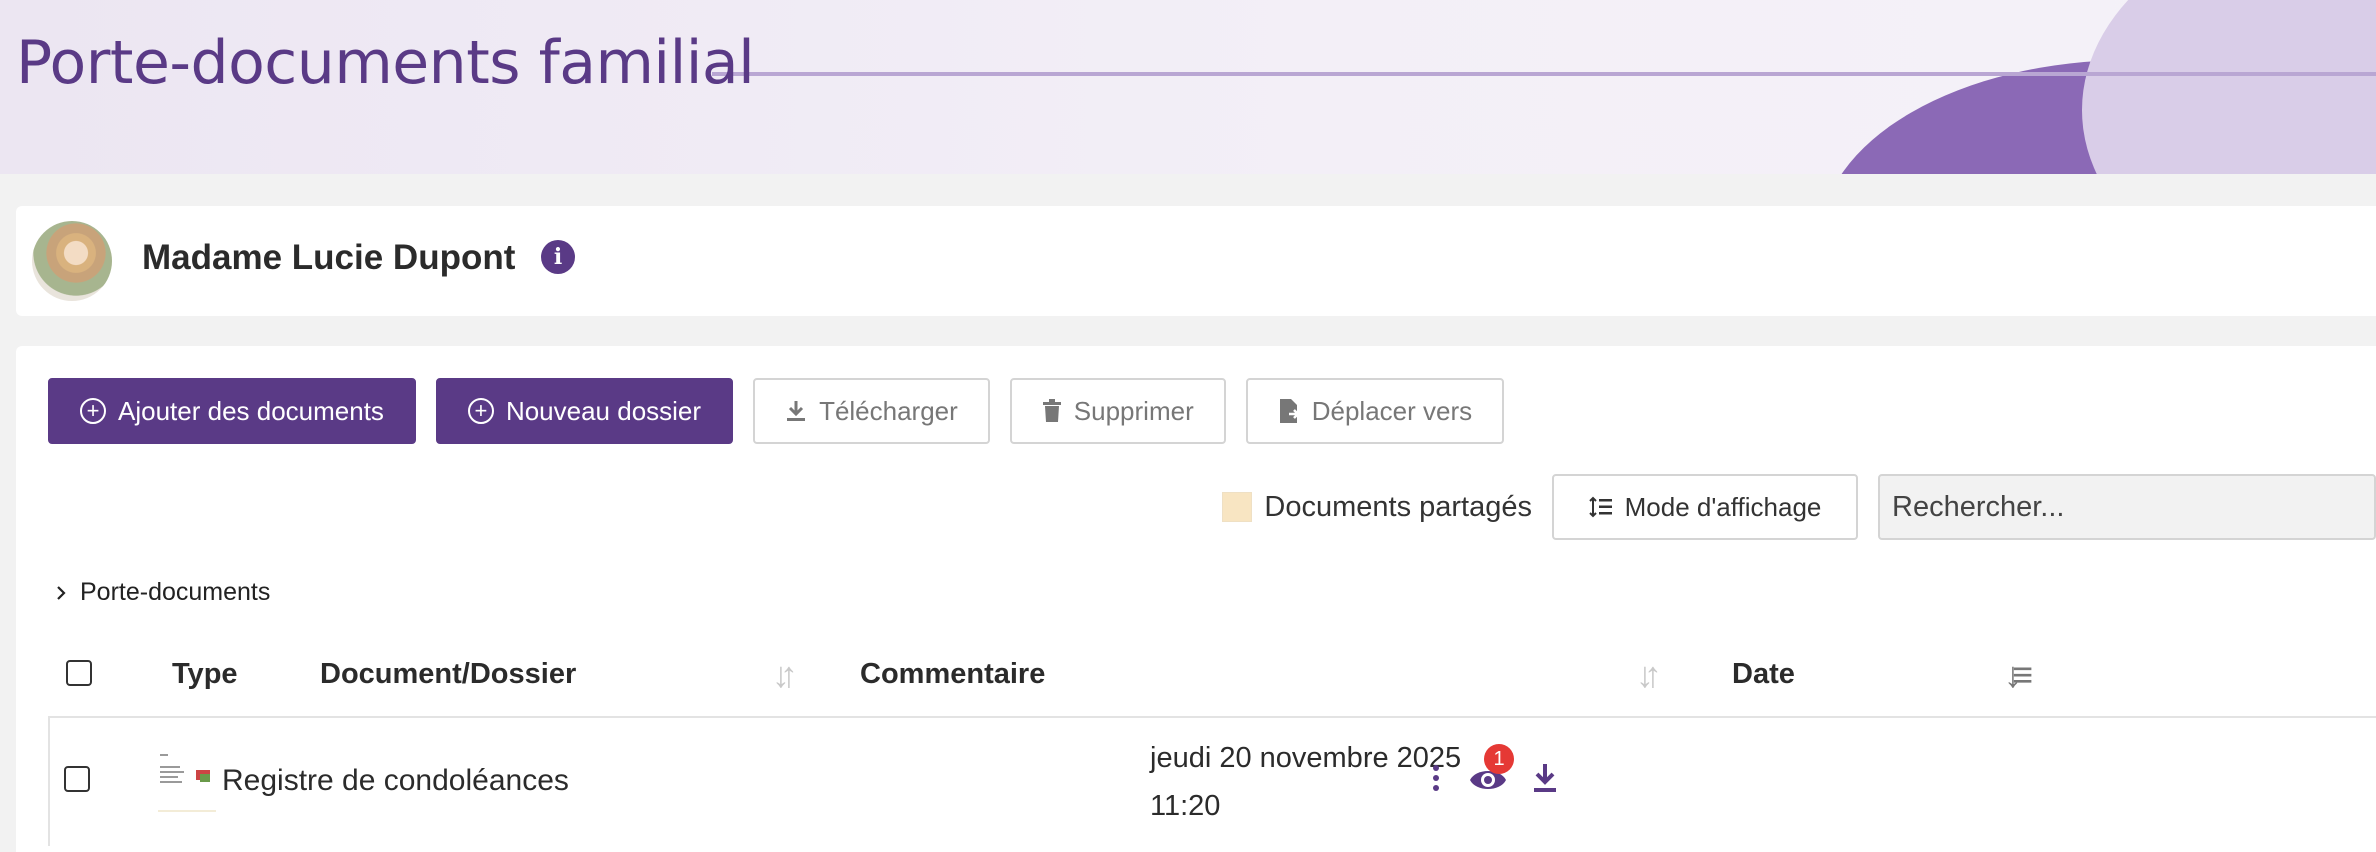  Describe the element at coordinates (61, 592) in the screenshot. I see `chevron-right-icon` at that location.